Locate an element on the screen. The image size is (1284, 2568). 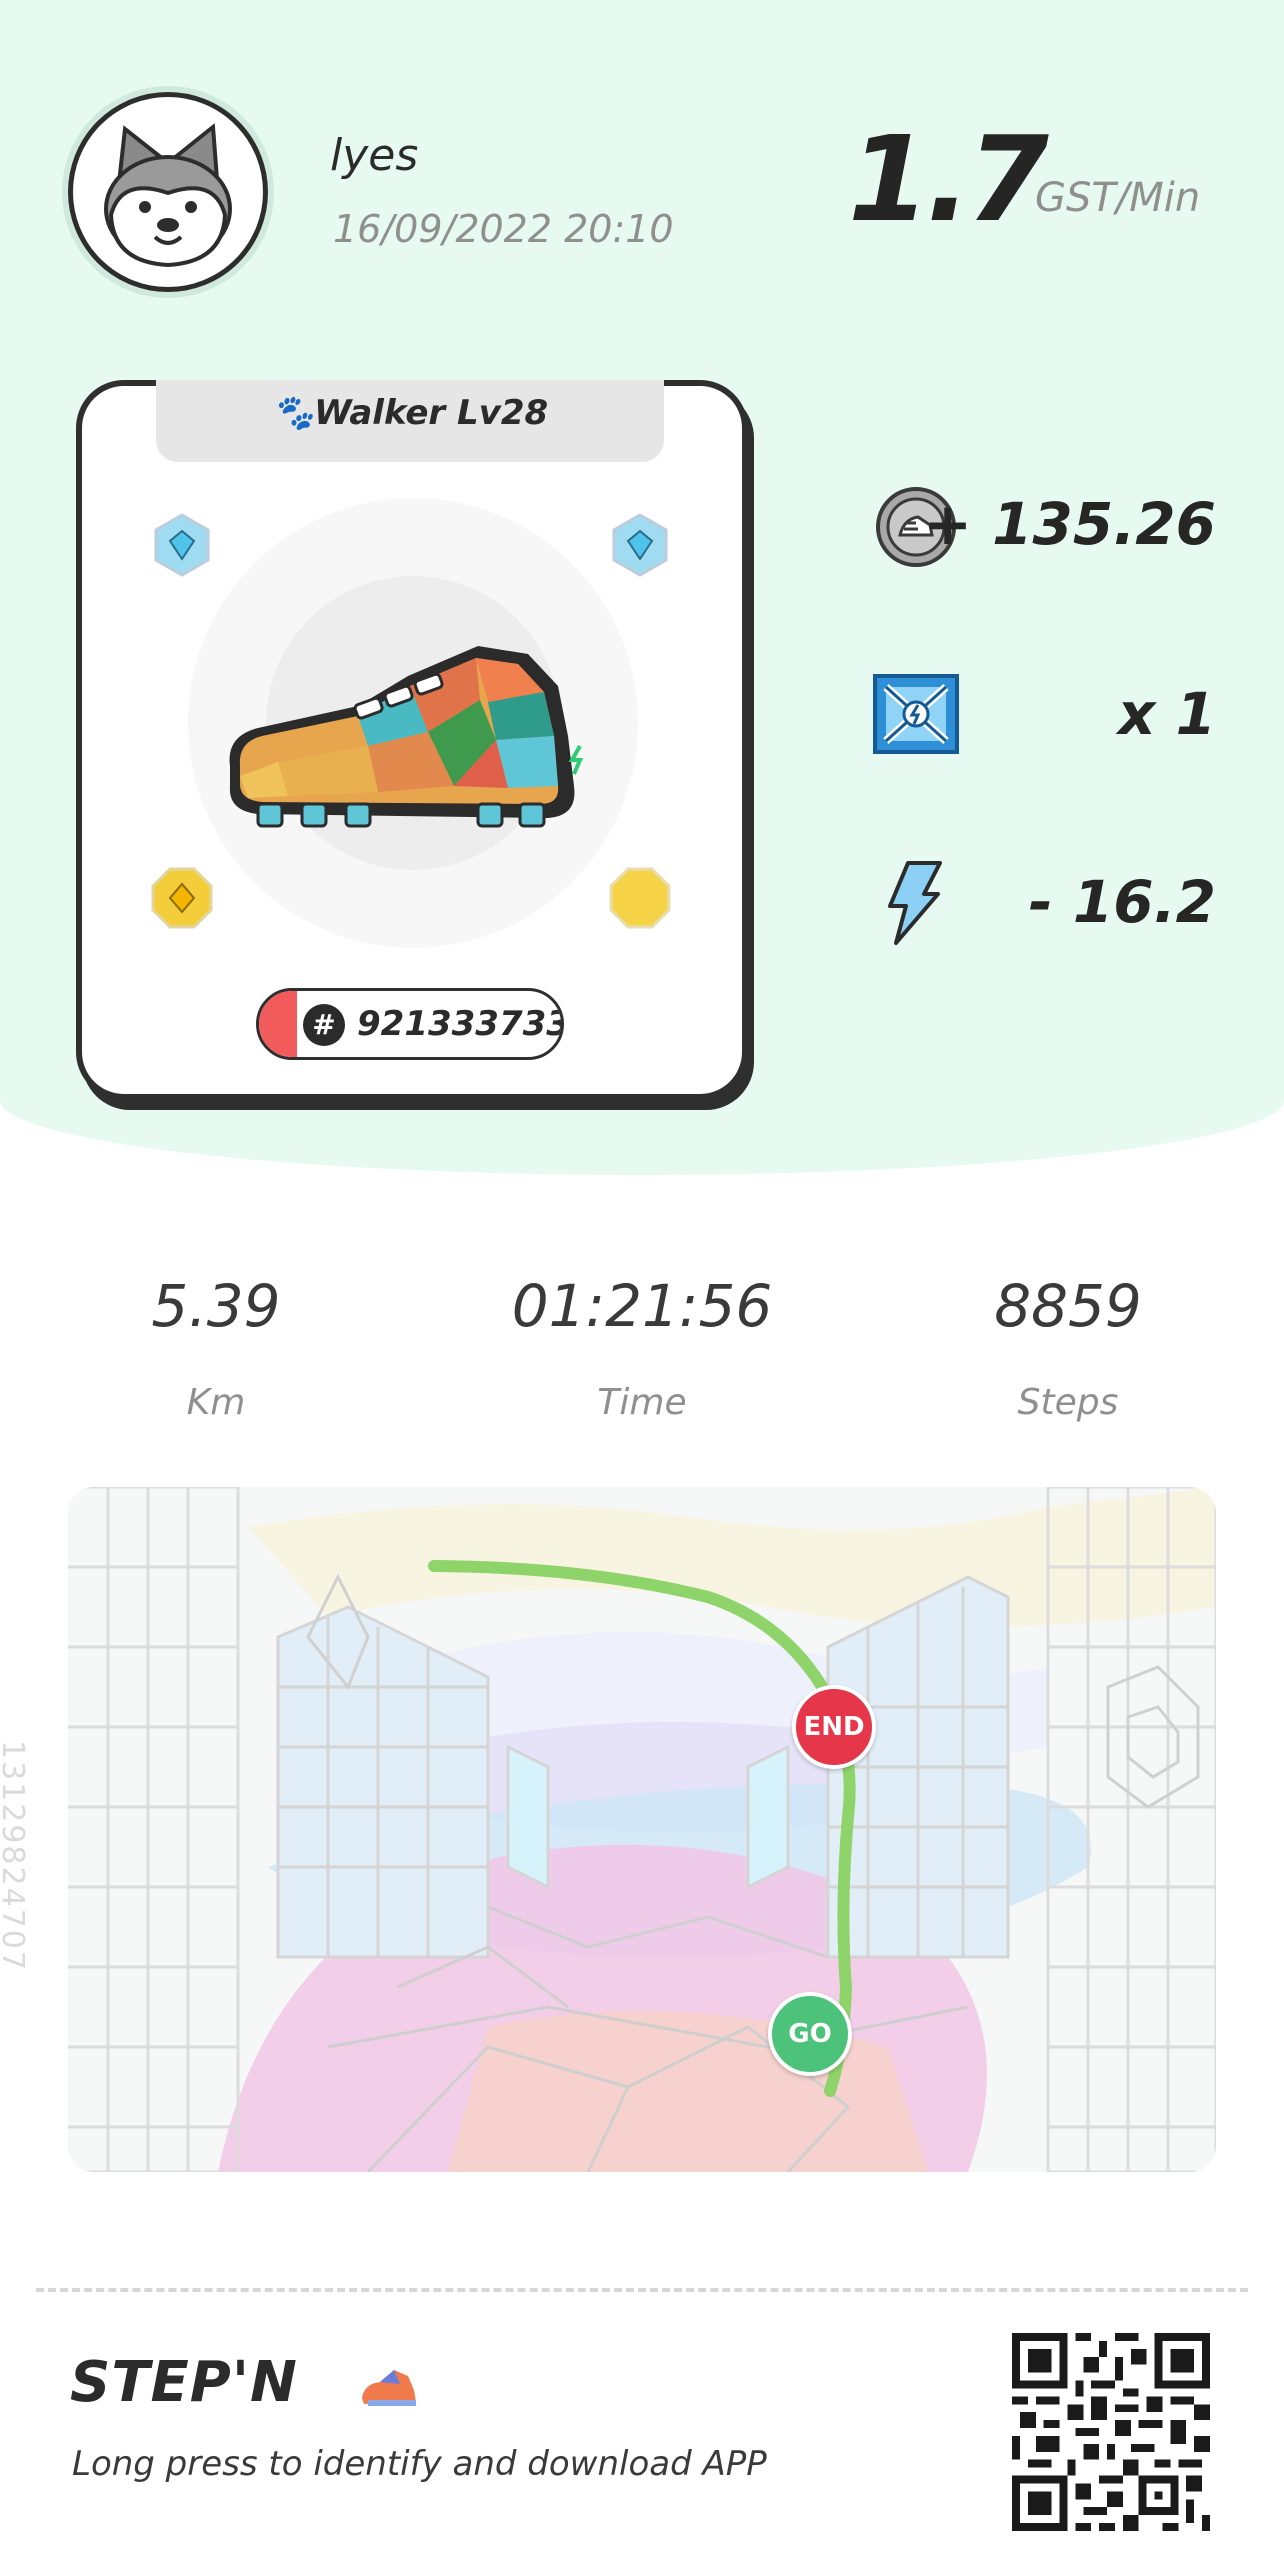
username: lyes is located at coordinates (374, 155).